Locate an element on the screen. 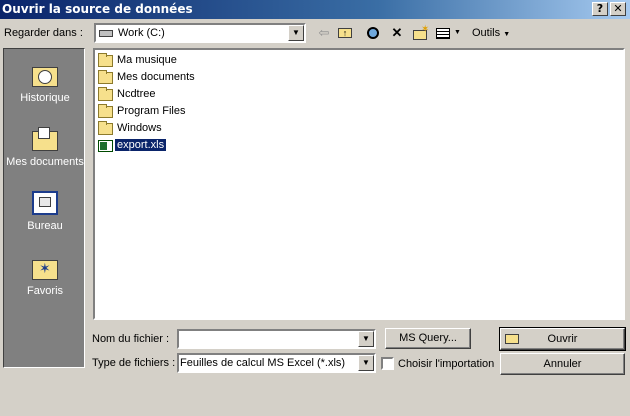  back-arrow-icon: ⇦ is located at coordinates (324, 33).